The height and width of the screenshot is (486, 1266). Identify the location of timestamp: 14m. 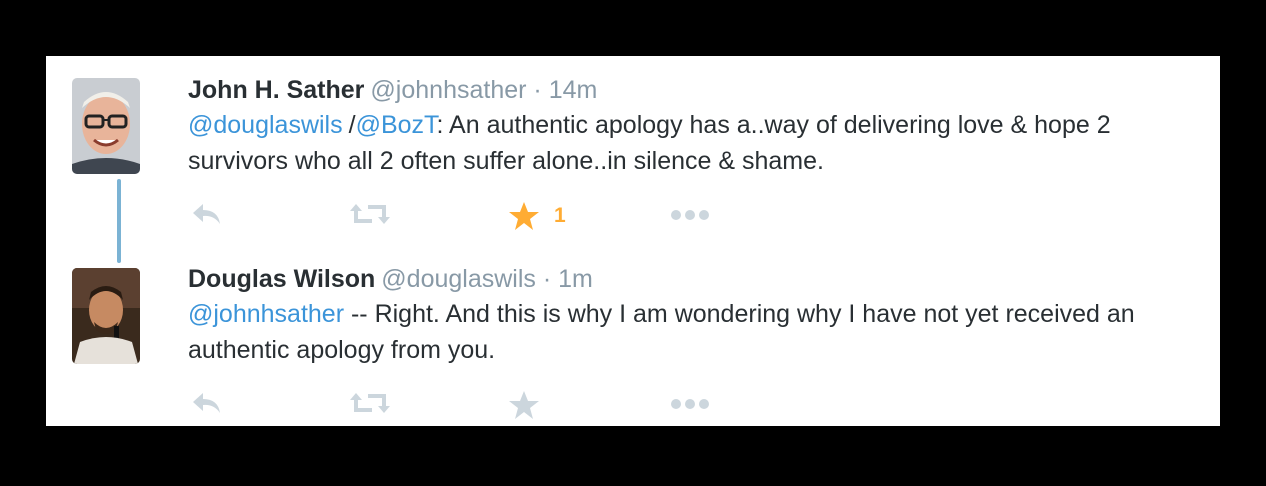
(573, 90).